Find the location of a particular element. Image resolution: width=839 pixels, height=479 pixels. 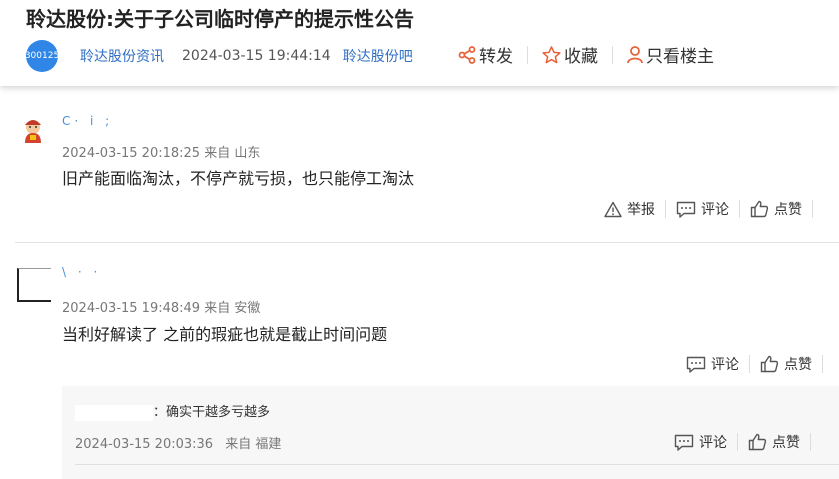

comment-text: 当利好解读了 之前的瑕疵也就是截止时间问题 is located at coordinates (225, 334).